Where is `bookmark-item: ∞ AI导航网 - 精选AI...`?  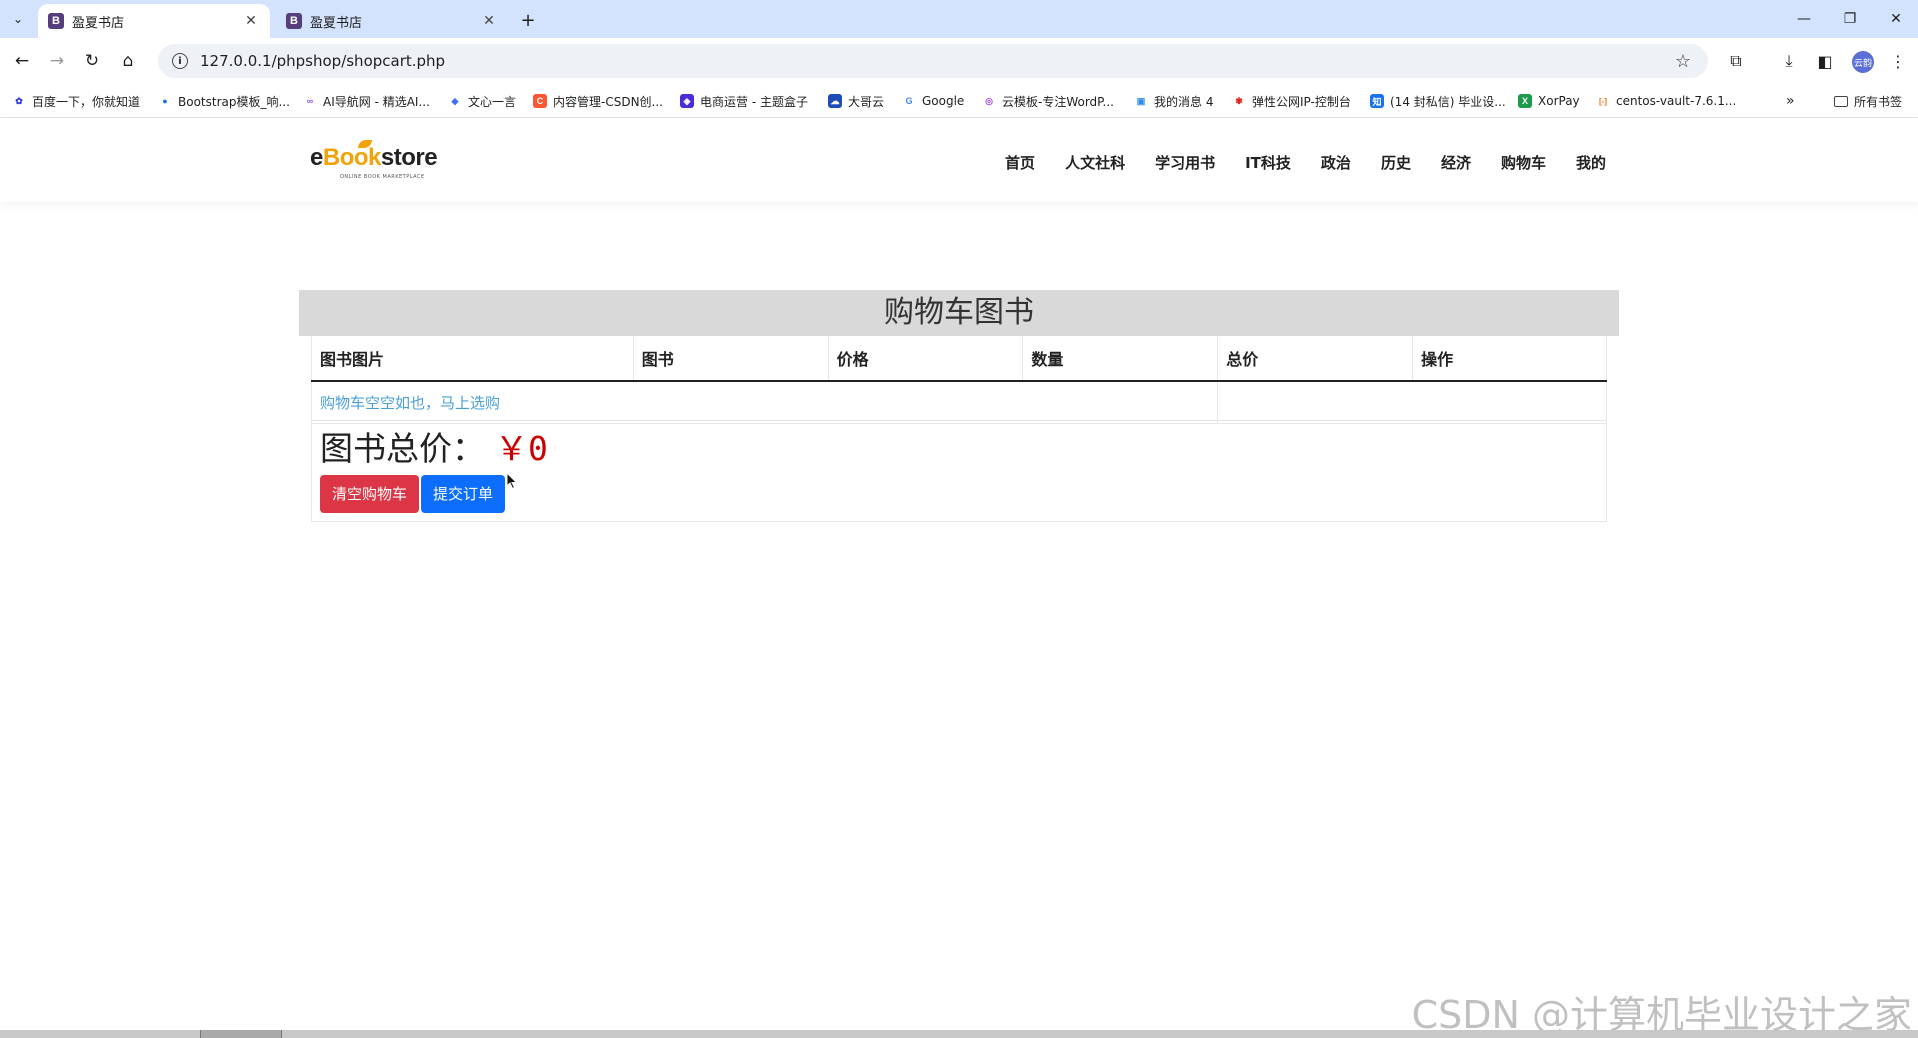
bookmark-item: ∞ AI导航网 - 精选AI... is located at coordinates (366, 101).